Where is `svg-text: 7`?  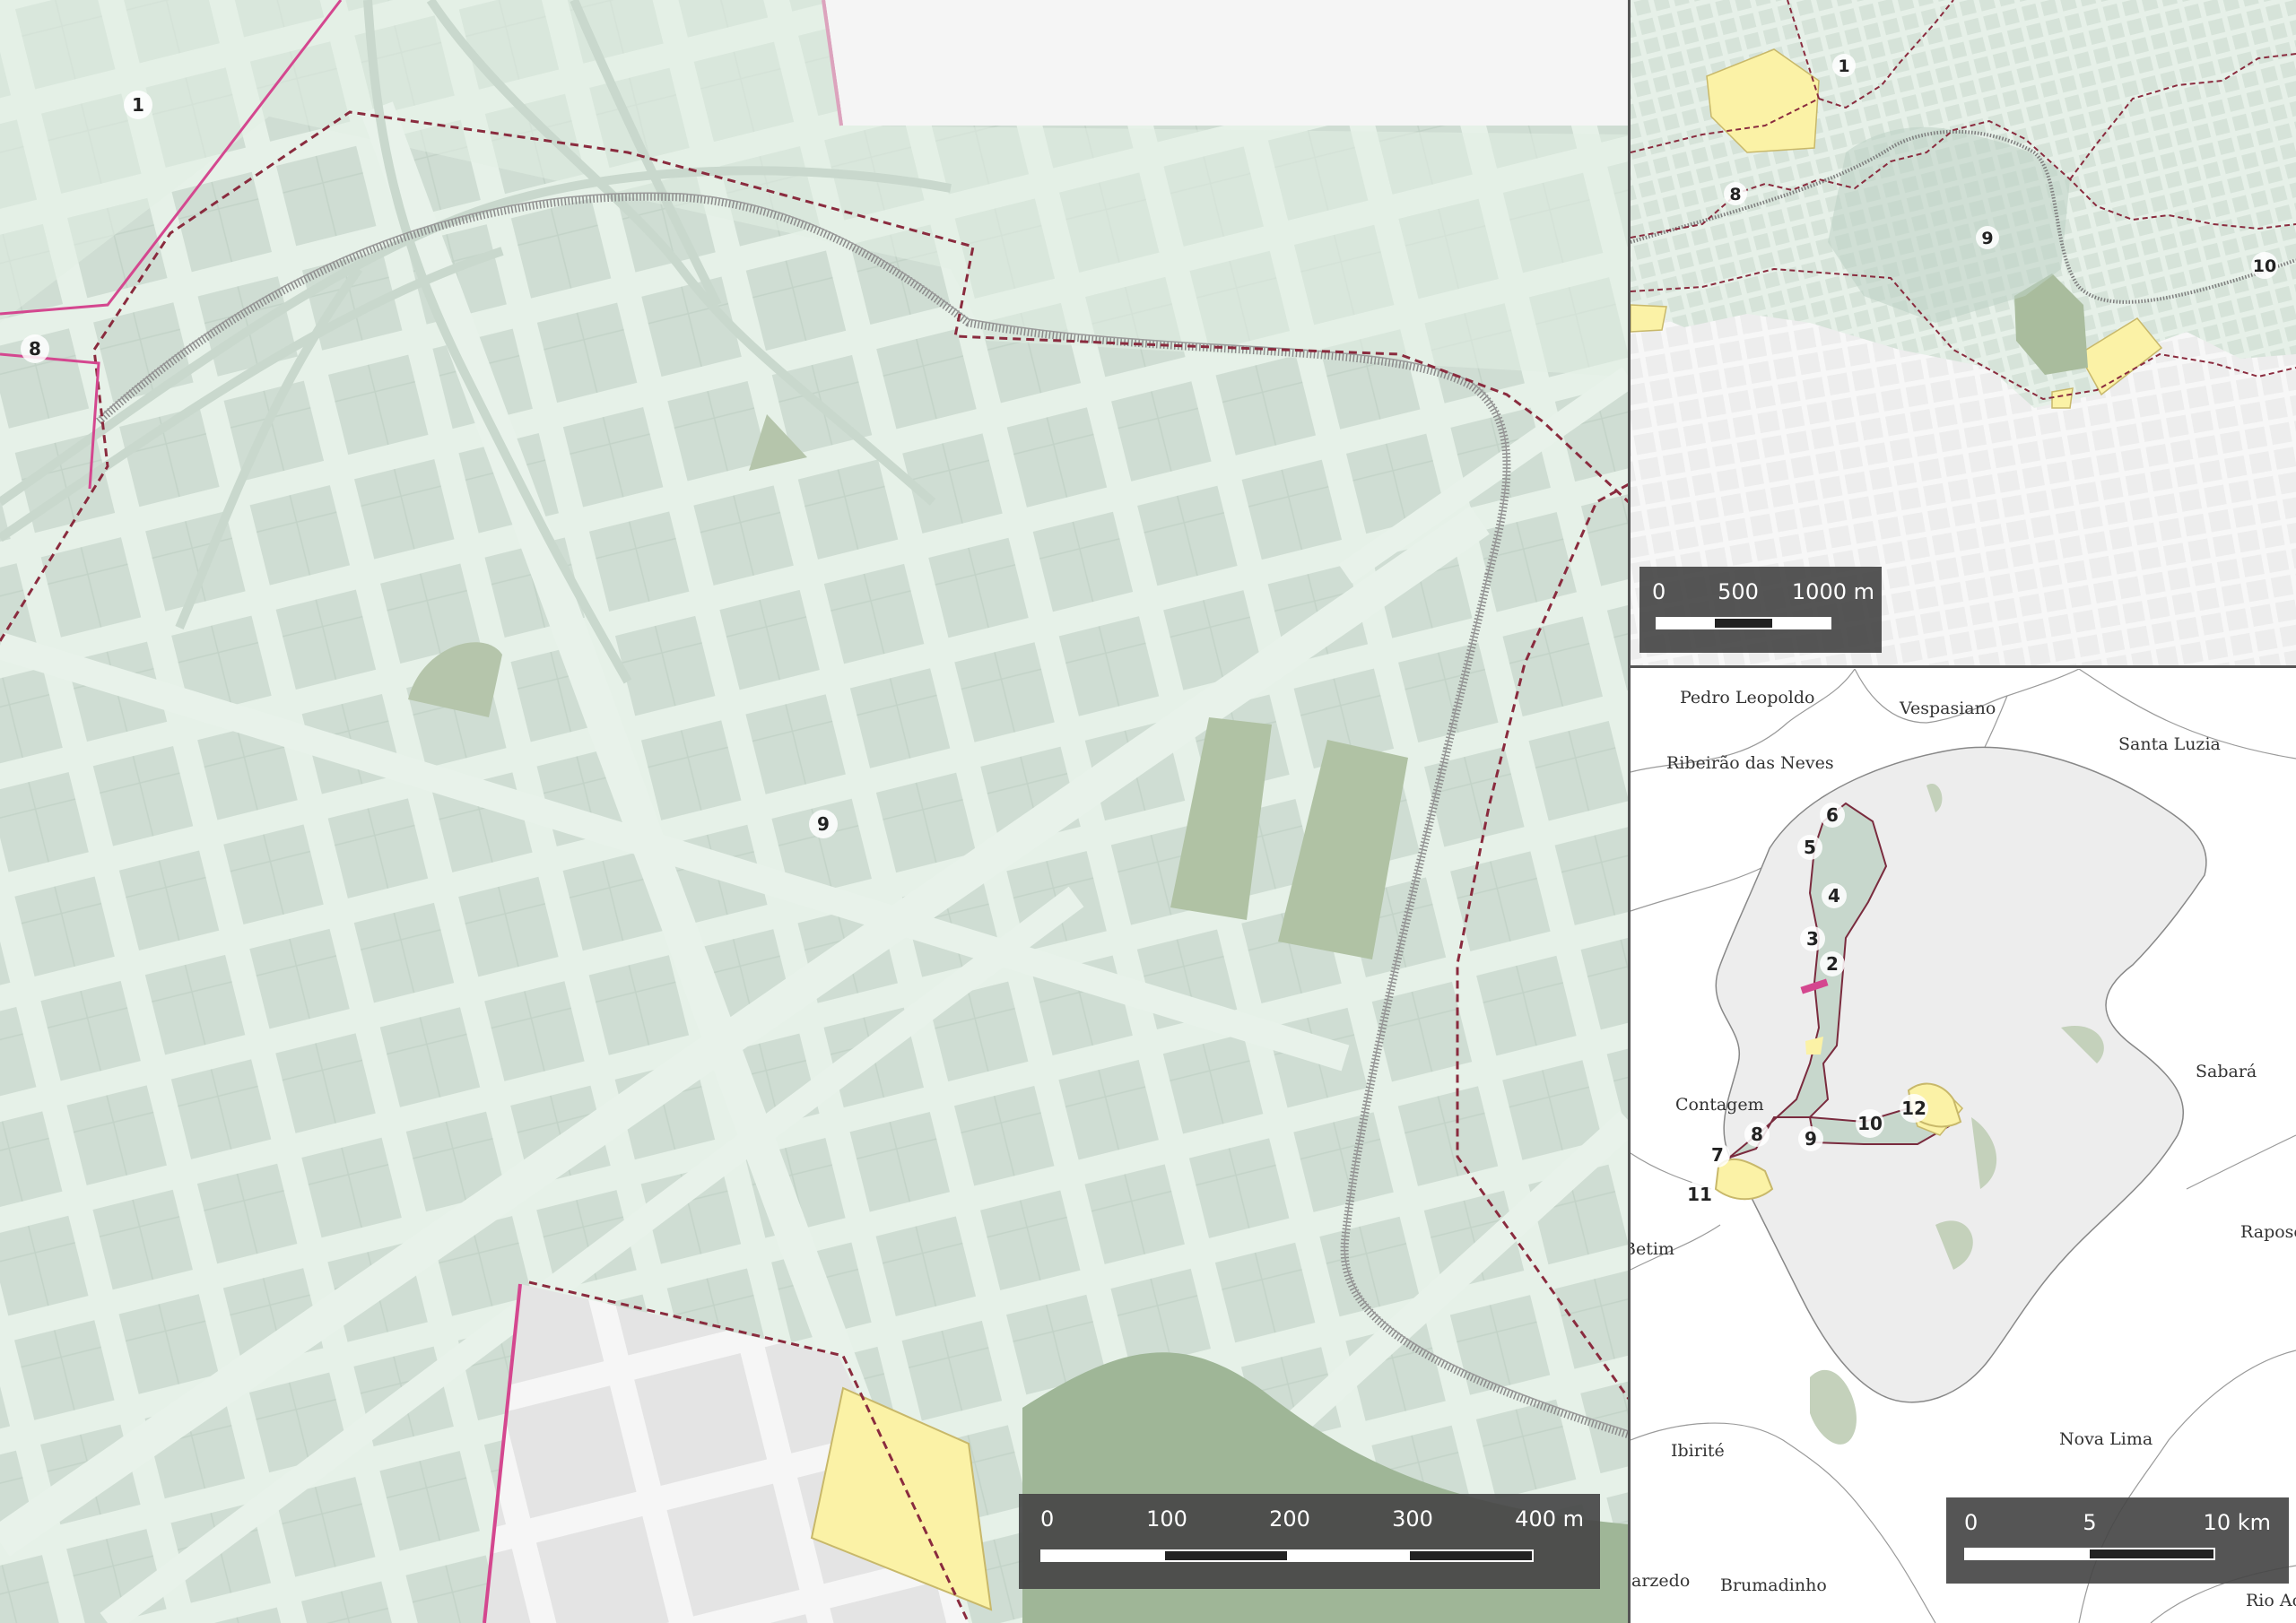 svg-text: 7 is located at coordinates (1717, 1155).